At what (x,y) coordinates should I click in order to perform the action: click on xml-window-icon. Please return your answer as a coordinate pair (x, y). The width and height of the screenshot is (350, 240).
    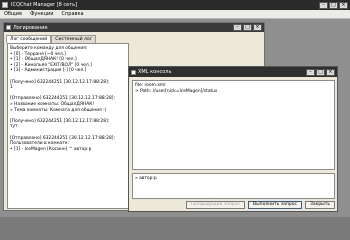
    Looking at the image, I should click on (133, 72).